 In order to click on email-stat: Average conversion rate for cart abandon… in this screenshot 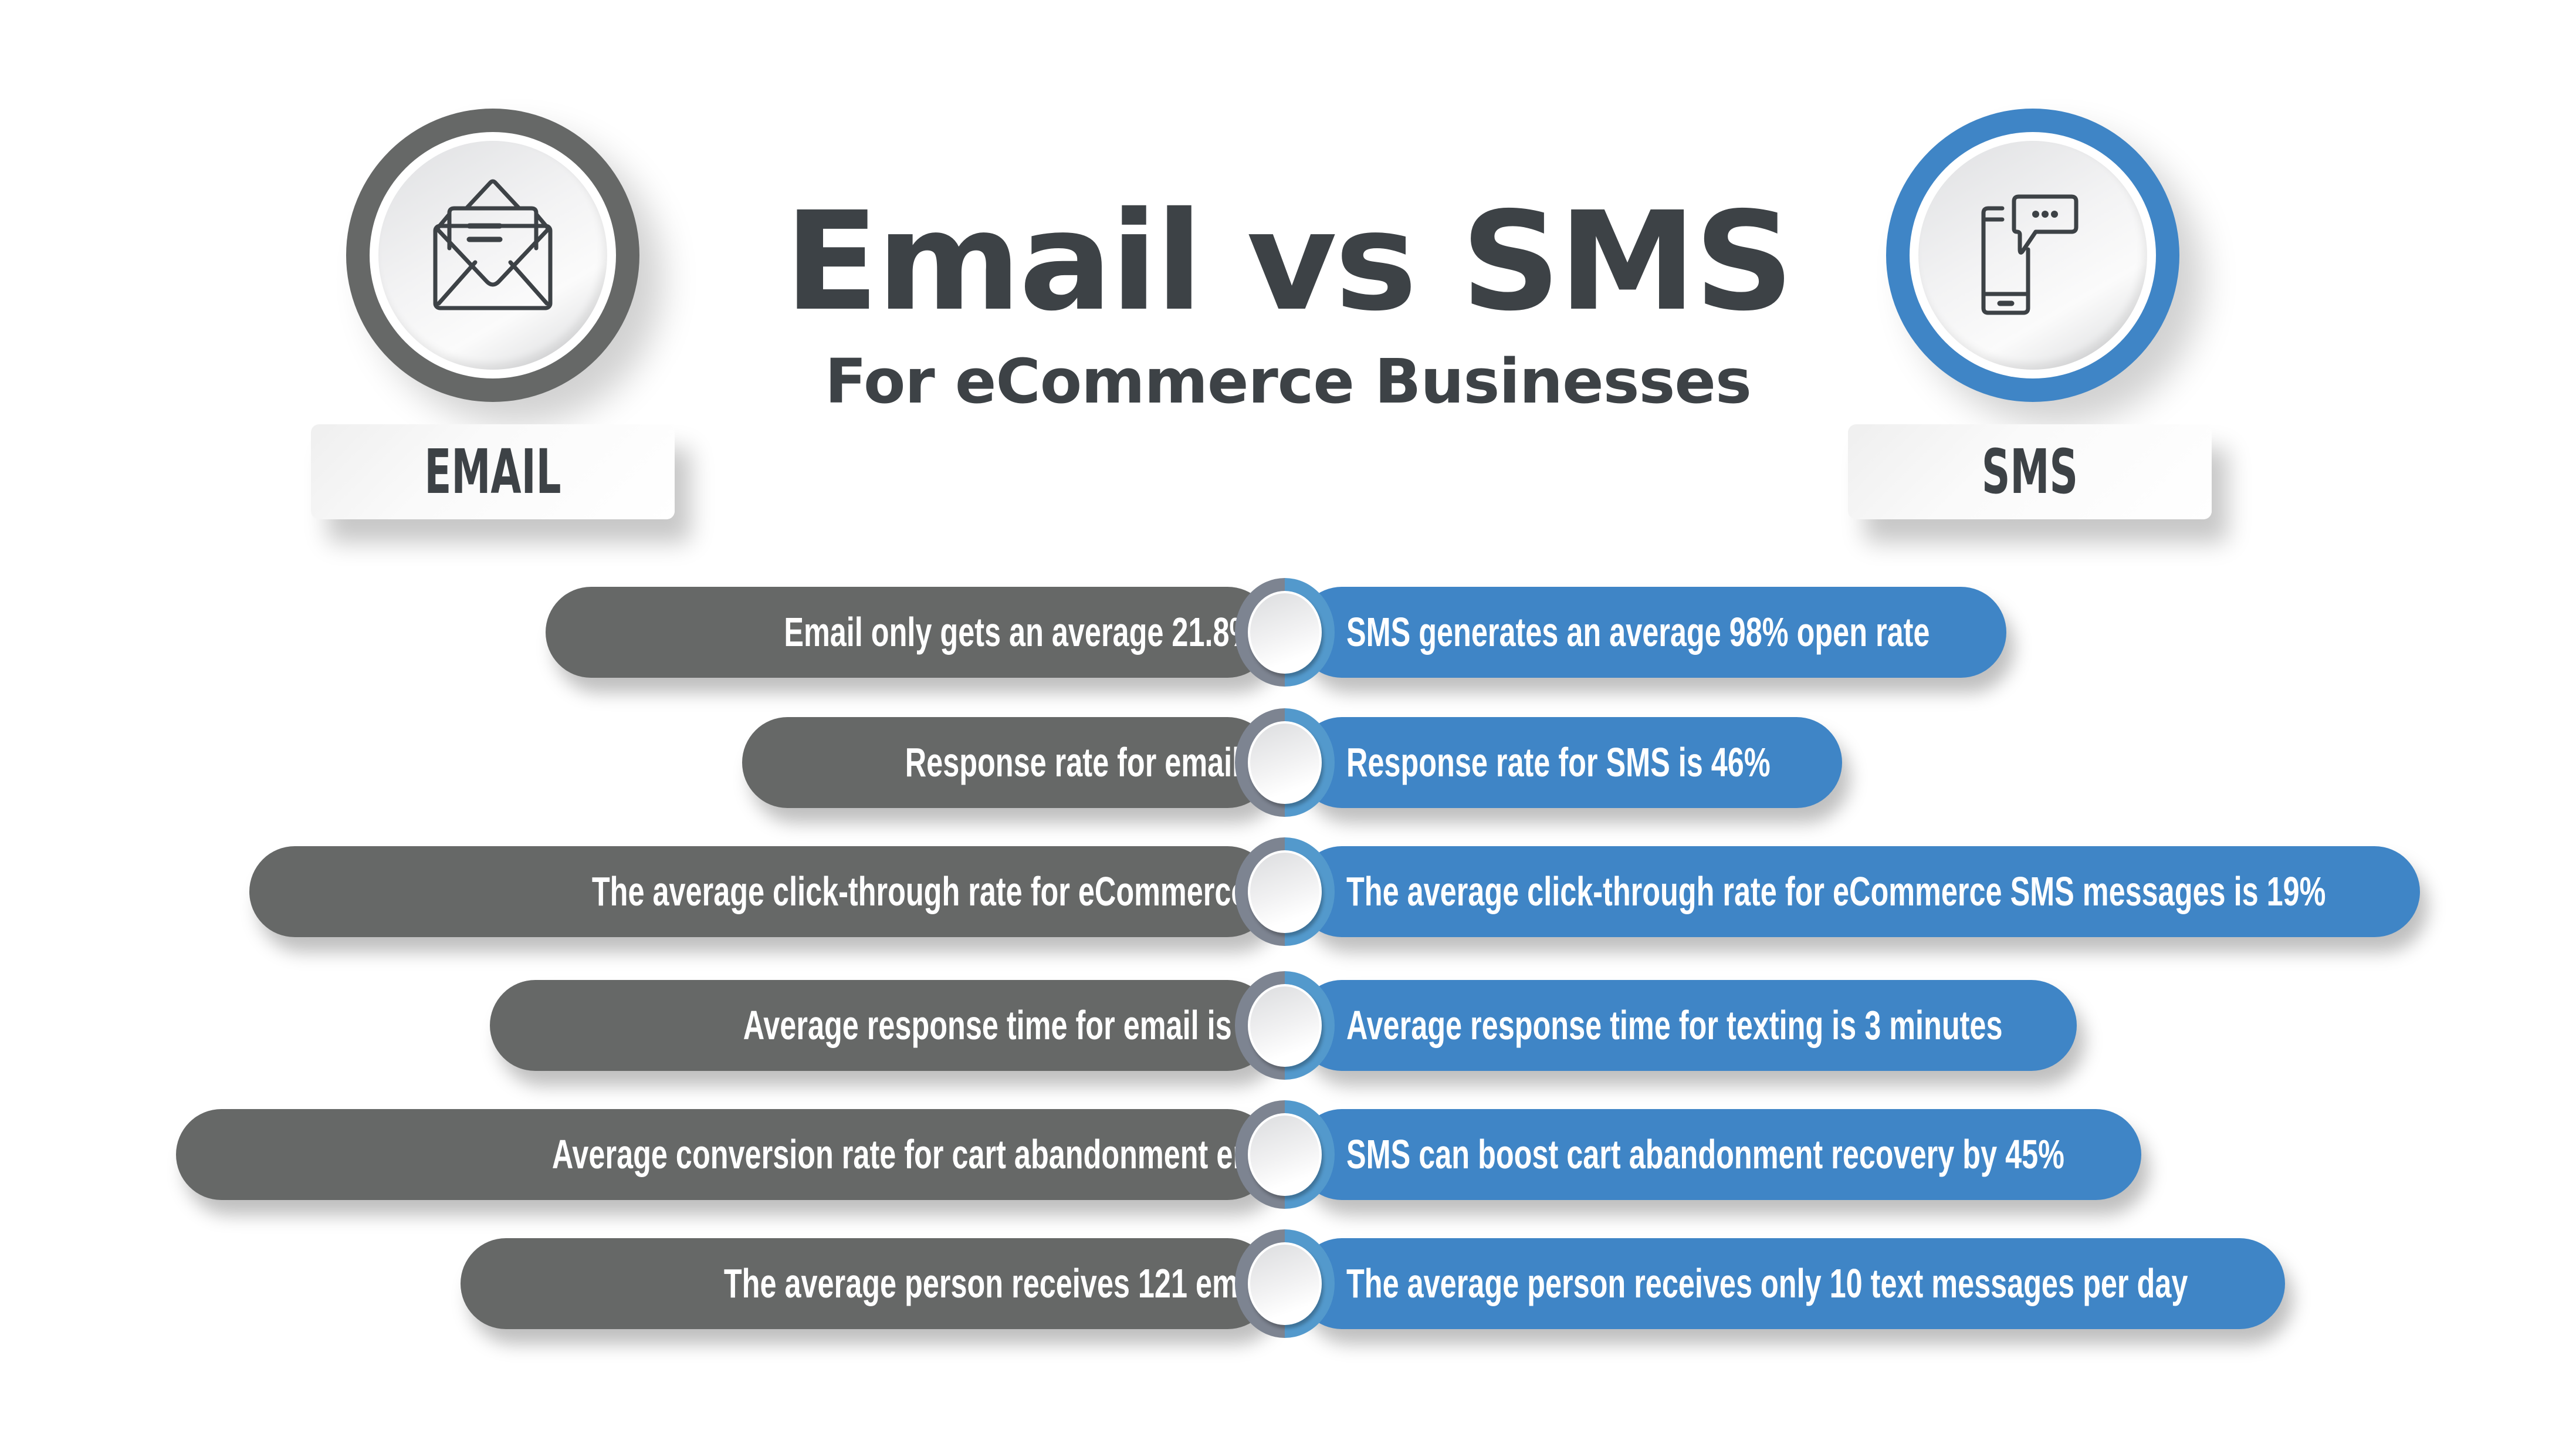, I will do `click(847, 1154)`.